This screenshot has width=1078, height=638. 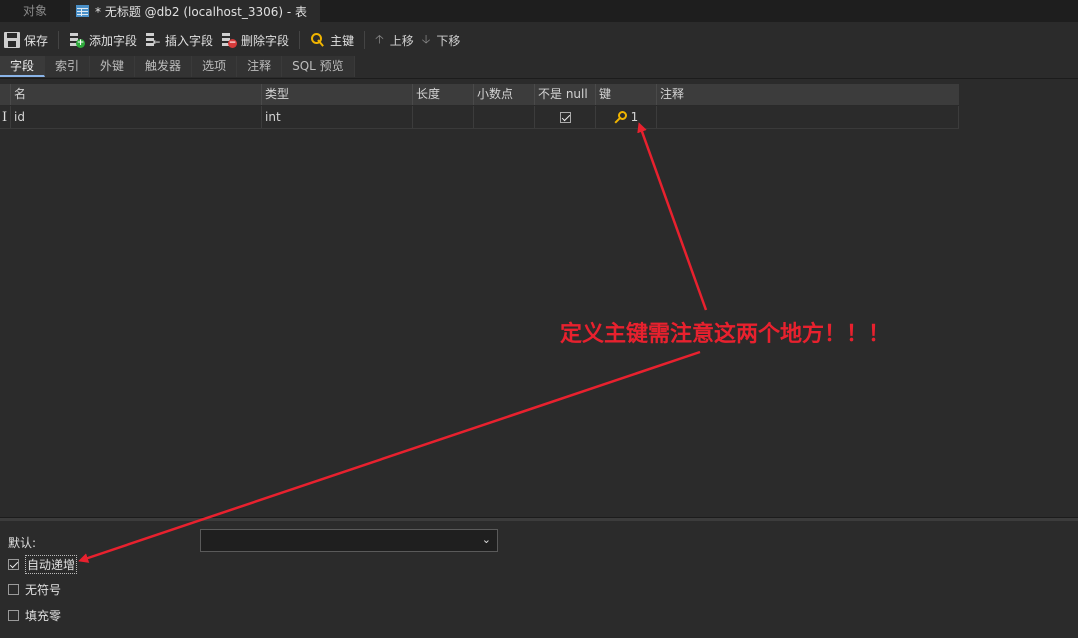 What do you see at coordinates (35, 11) in the screenshot?
I see `tab-objects: 对象` at bounding box center [35, 11].